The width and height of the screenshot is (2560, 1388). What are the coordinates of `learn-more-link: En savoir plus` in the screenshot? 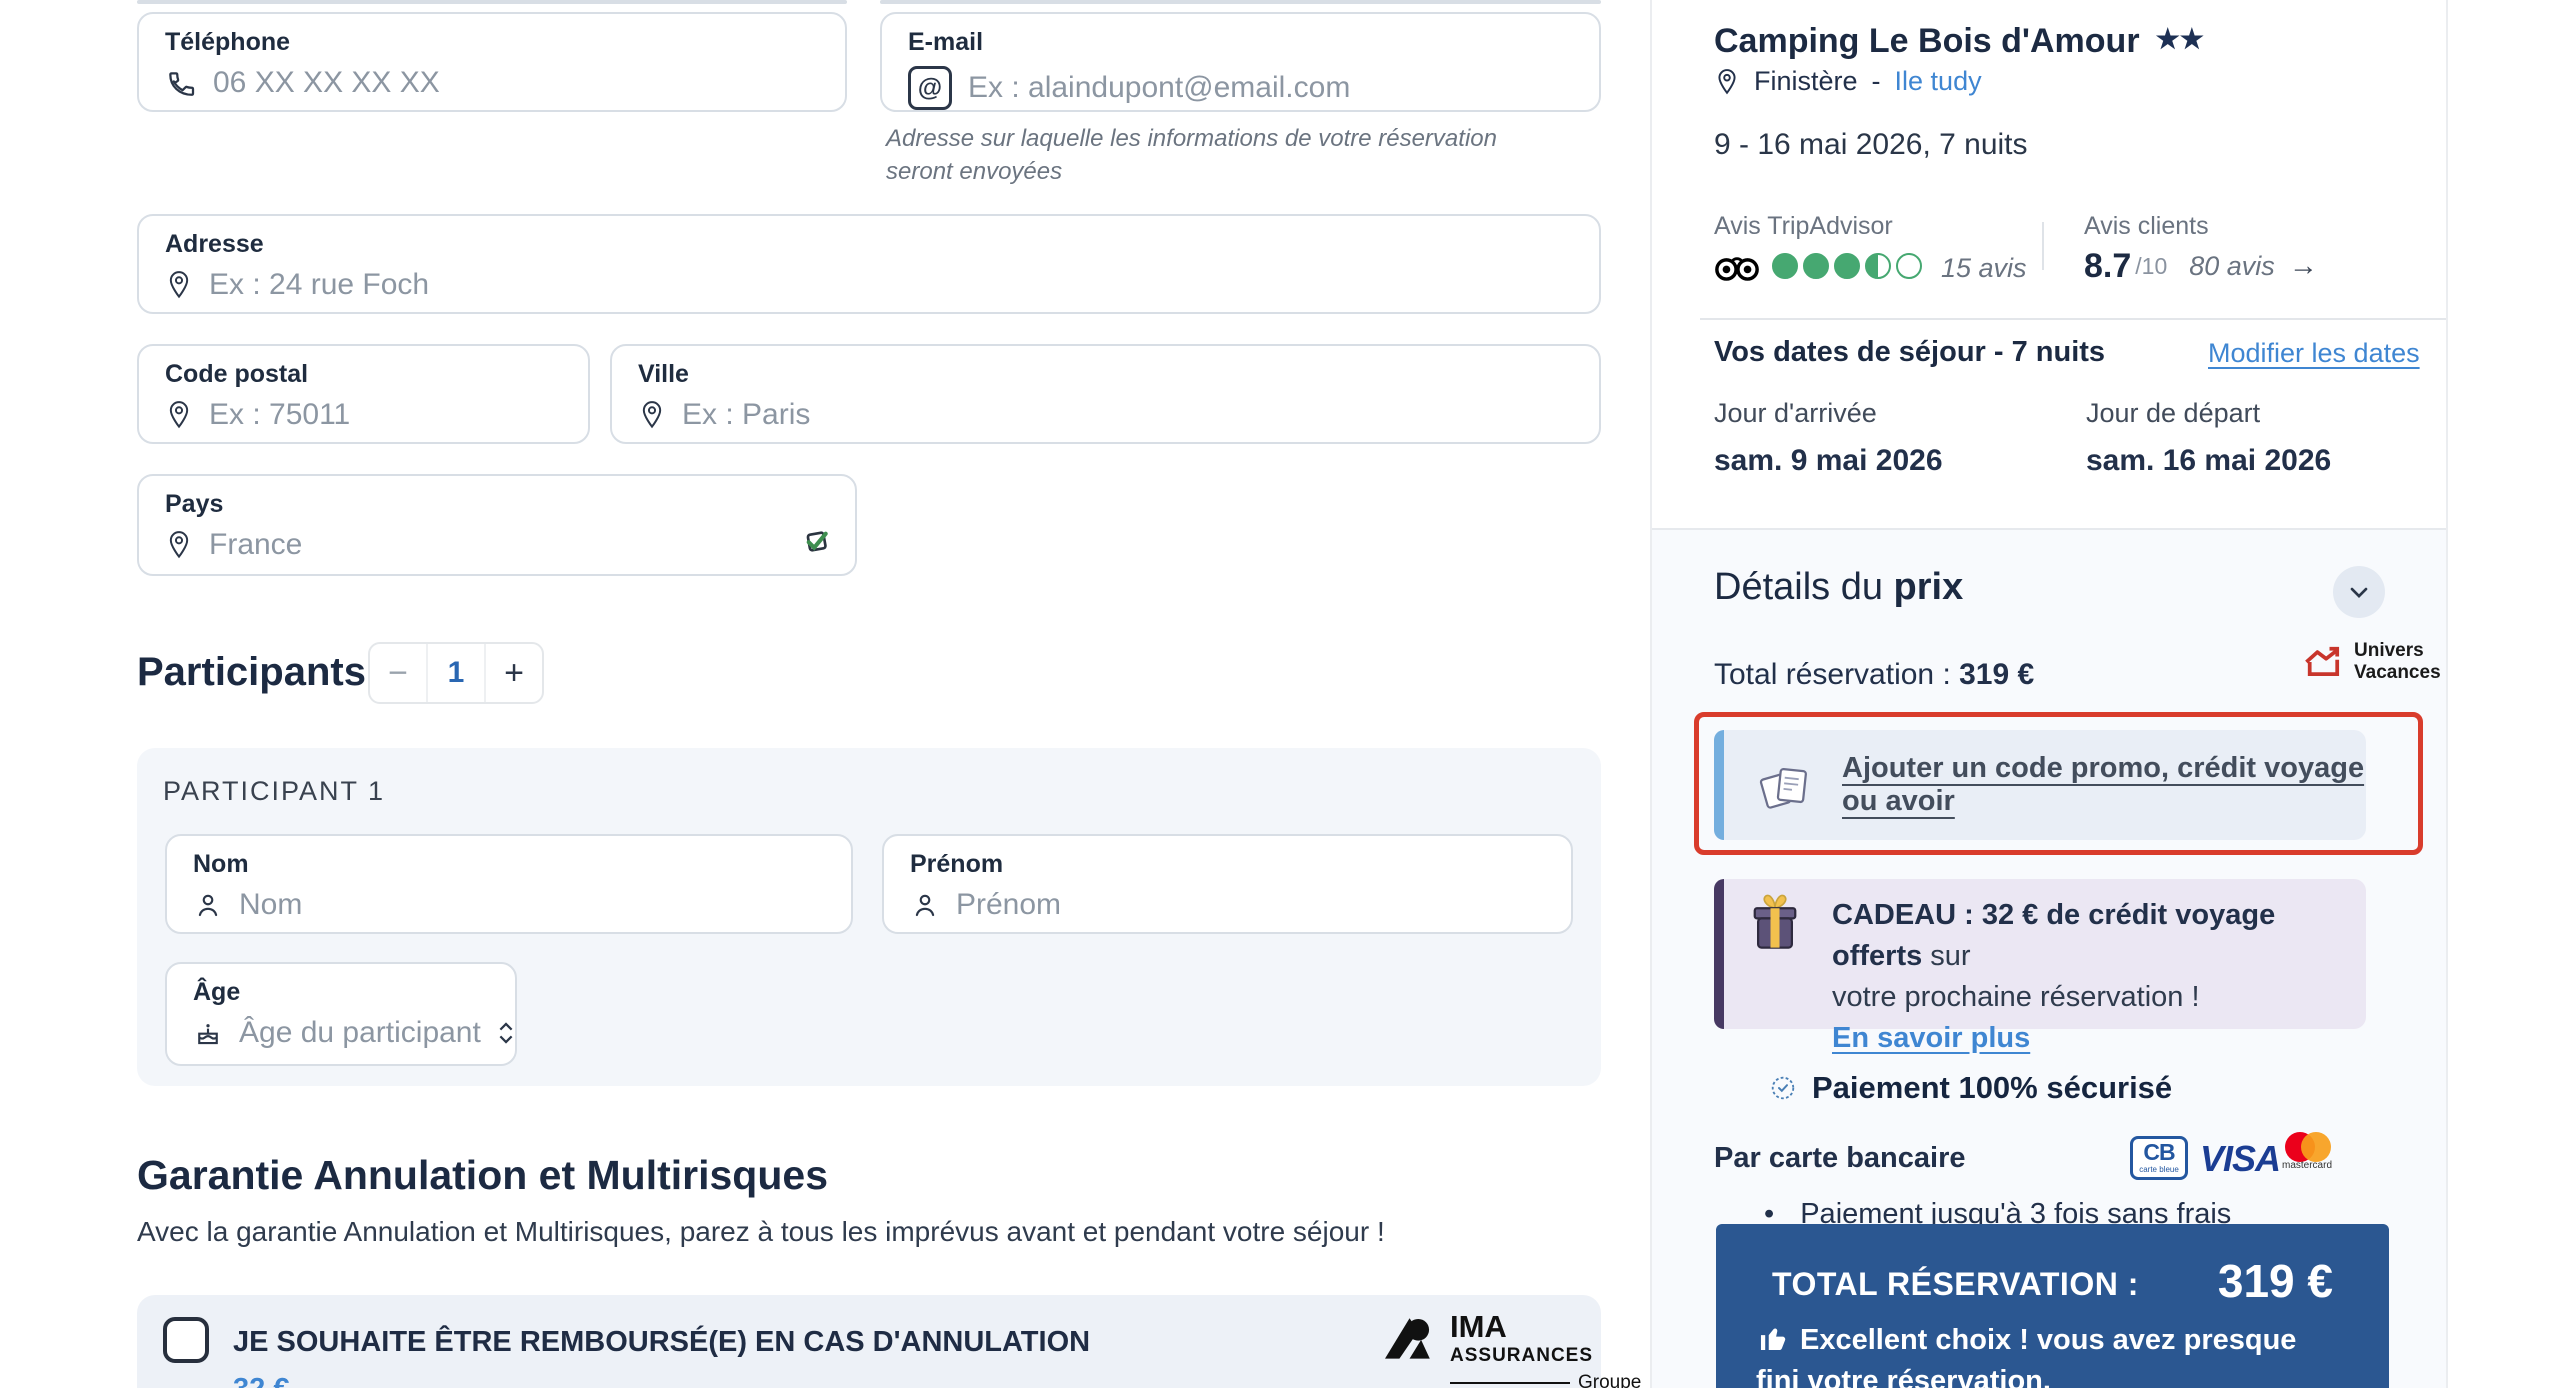 It's located at (2082, 1038).